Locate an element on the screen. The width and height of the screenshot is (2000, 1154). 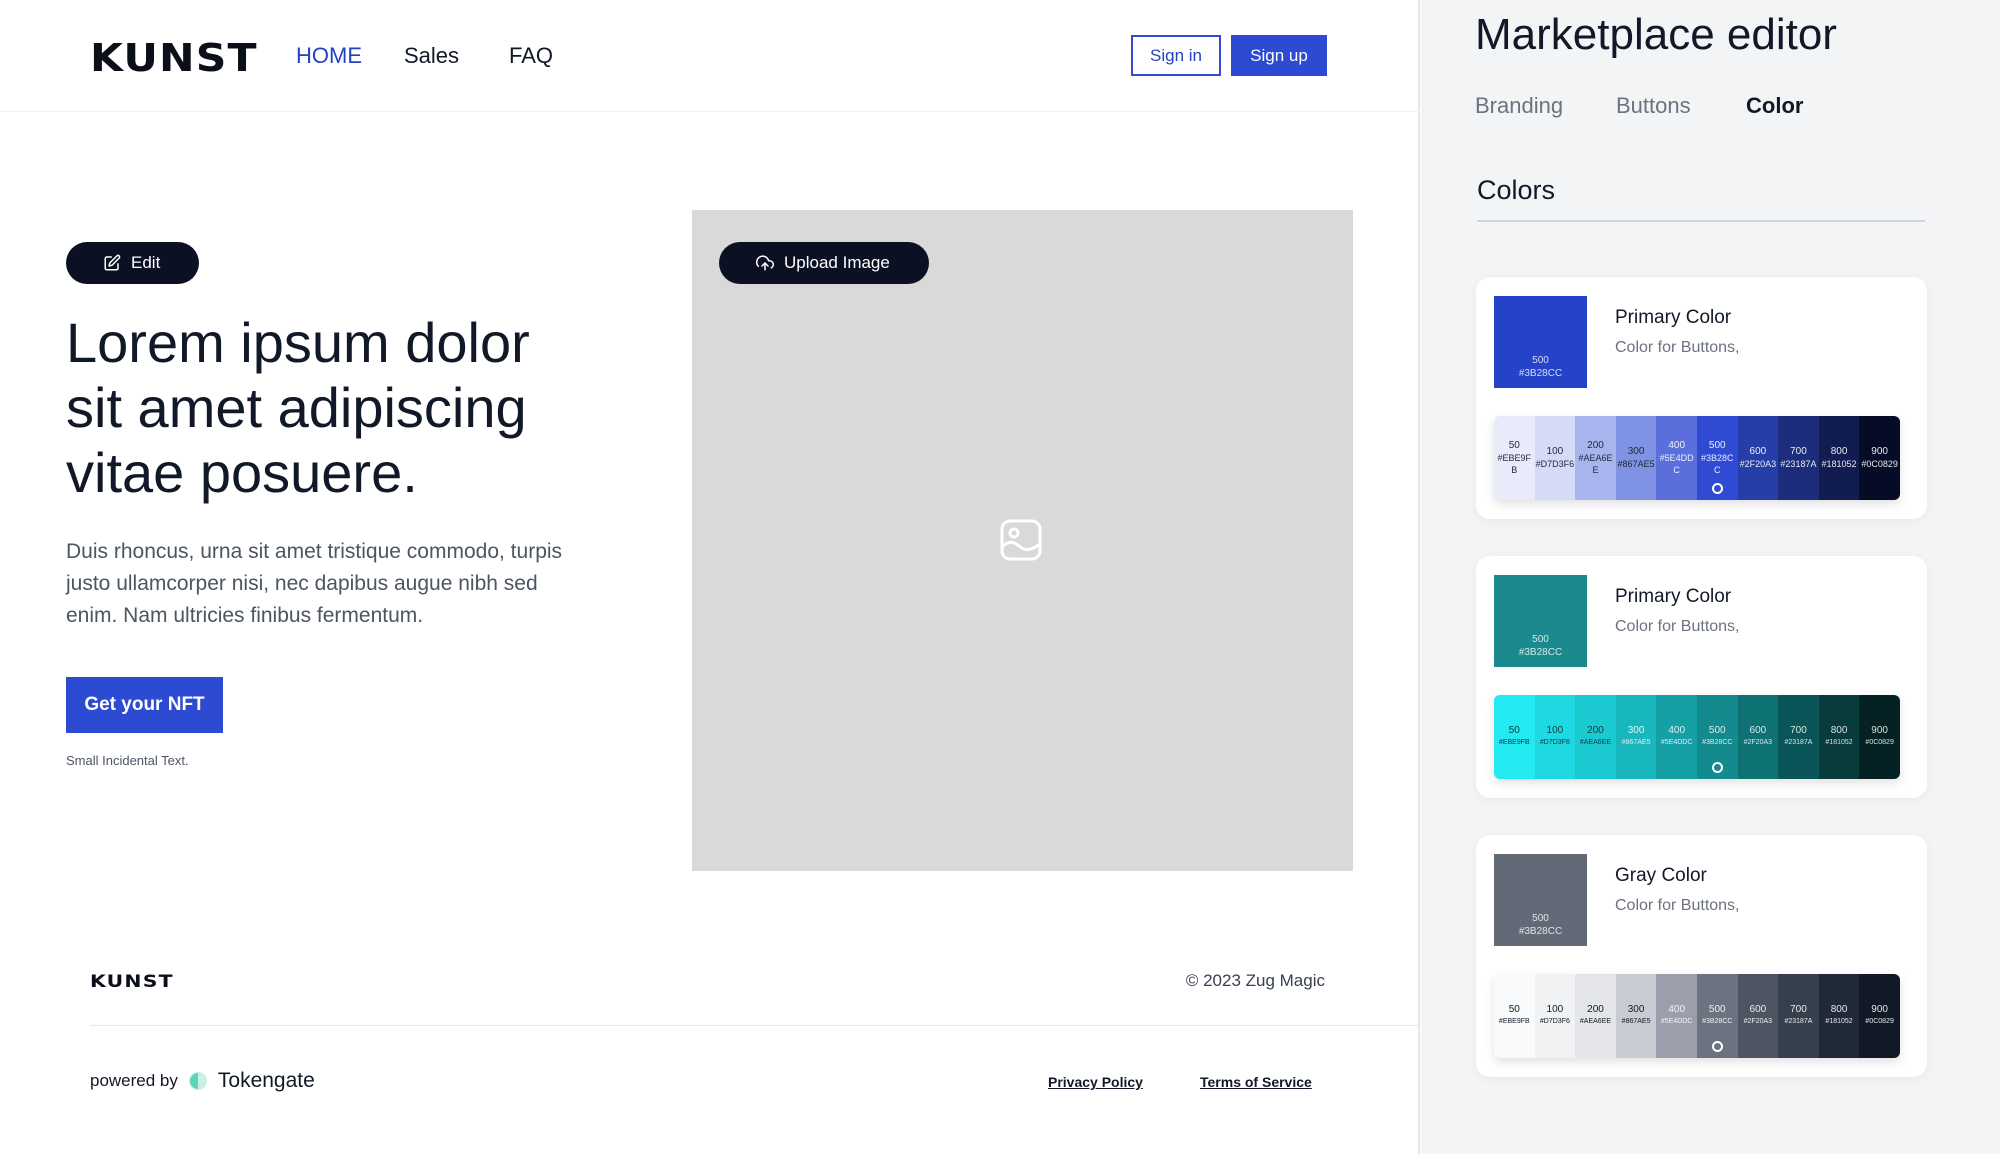
sign-in-button: Sign in is located at coordinates (1176, 55).